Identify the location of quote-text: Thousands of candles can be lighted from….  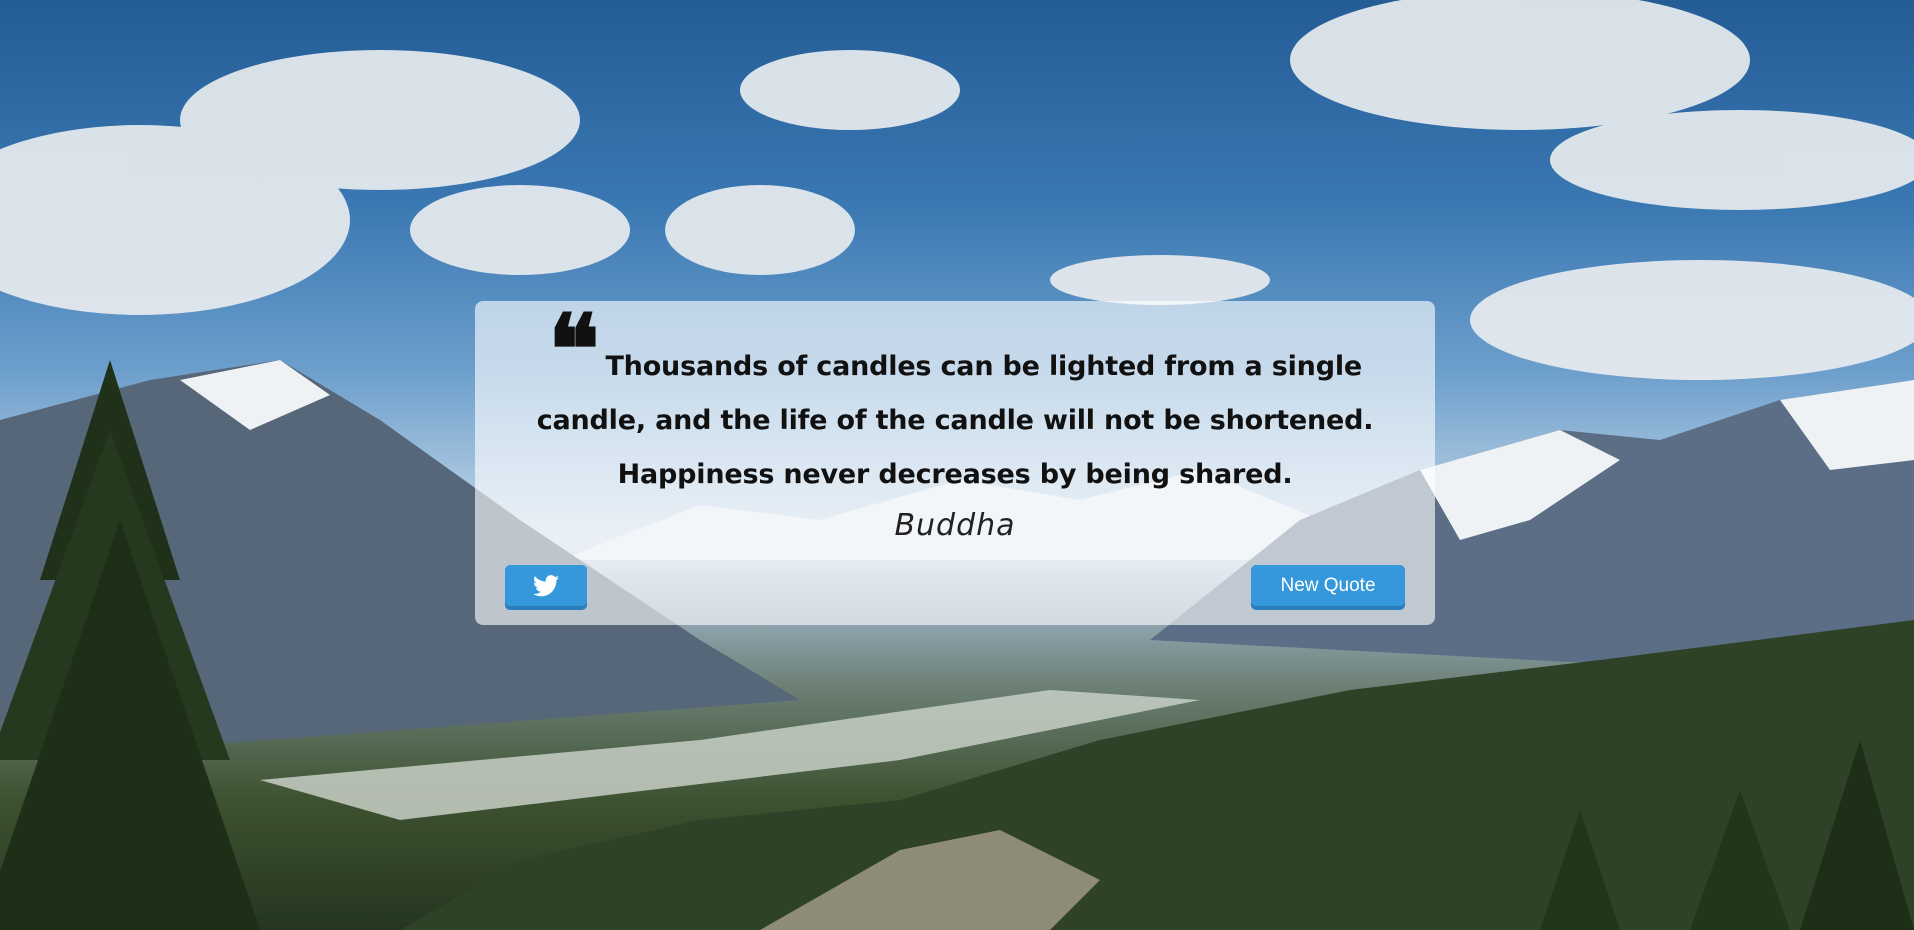
(955, 420).